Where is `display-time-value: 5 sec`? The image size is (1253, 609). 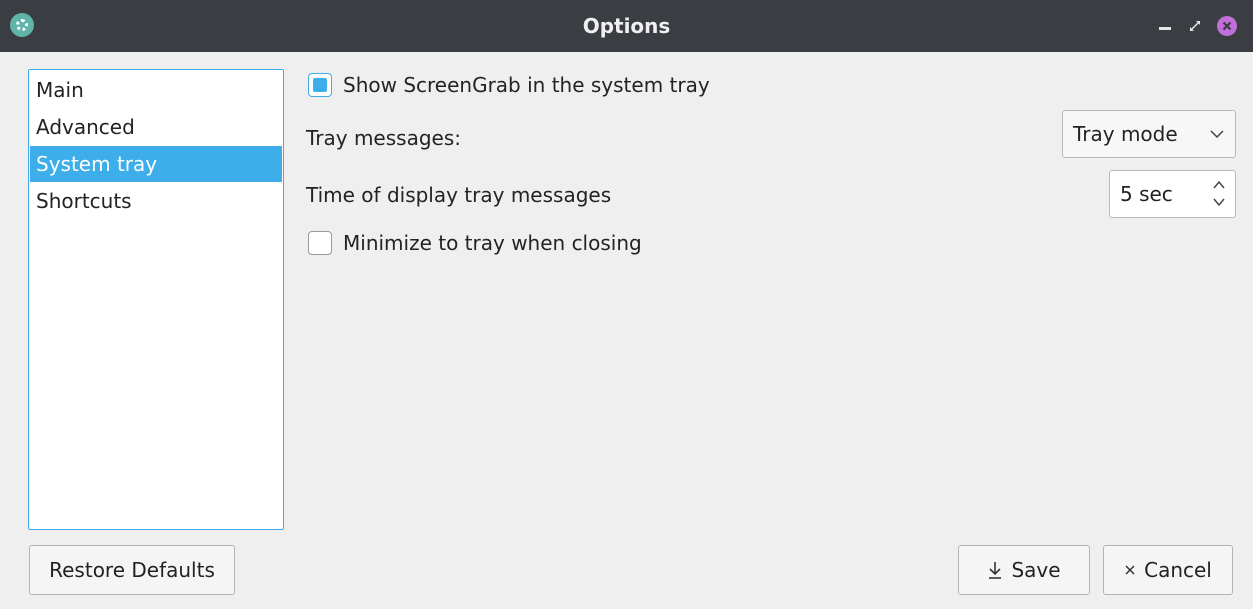 display-time-value: 5 sec is located at coordinates (1146, 194).